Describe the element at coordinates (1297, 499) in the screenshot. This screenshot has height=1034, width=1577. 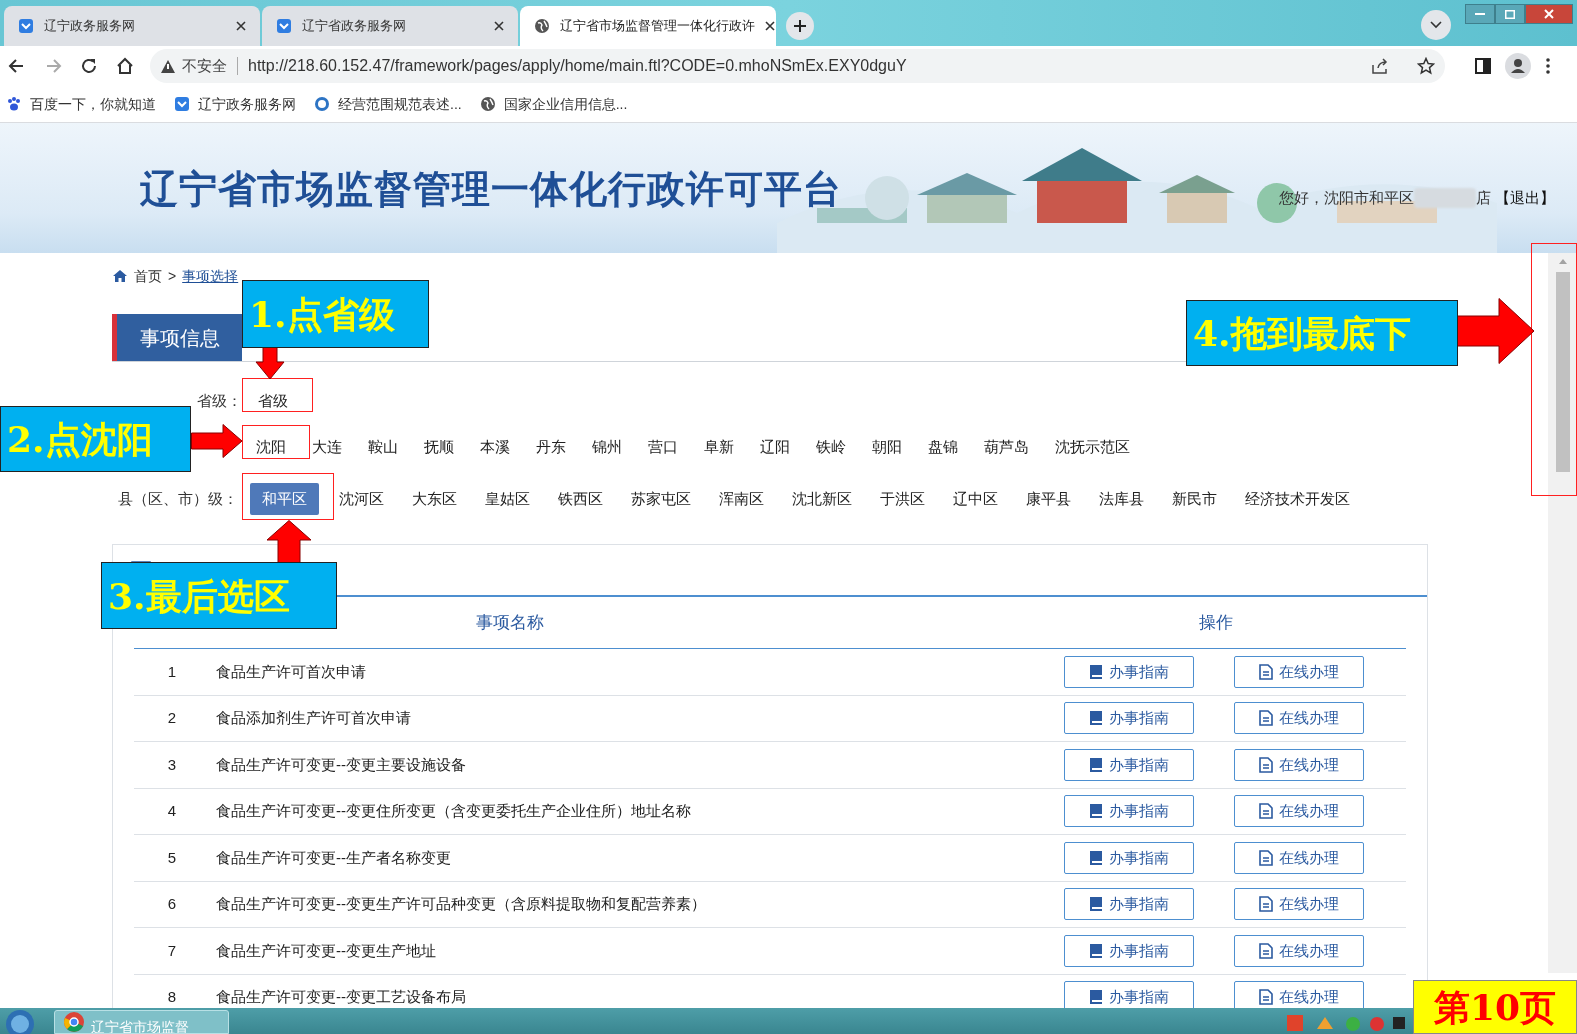
I see `region-option: 经济技术开发区` at that location.